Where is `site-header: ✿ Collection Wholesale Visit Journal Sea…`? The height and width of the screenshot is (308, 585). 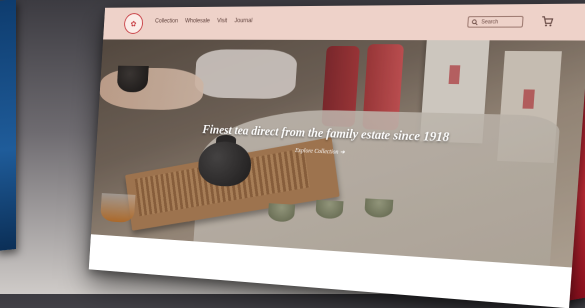
site-header: ✿ Collection Wholesale Visit Journal Sea… is located at coordinates (344, 22).